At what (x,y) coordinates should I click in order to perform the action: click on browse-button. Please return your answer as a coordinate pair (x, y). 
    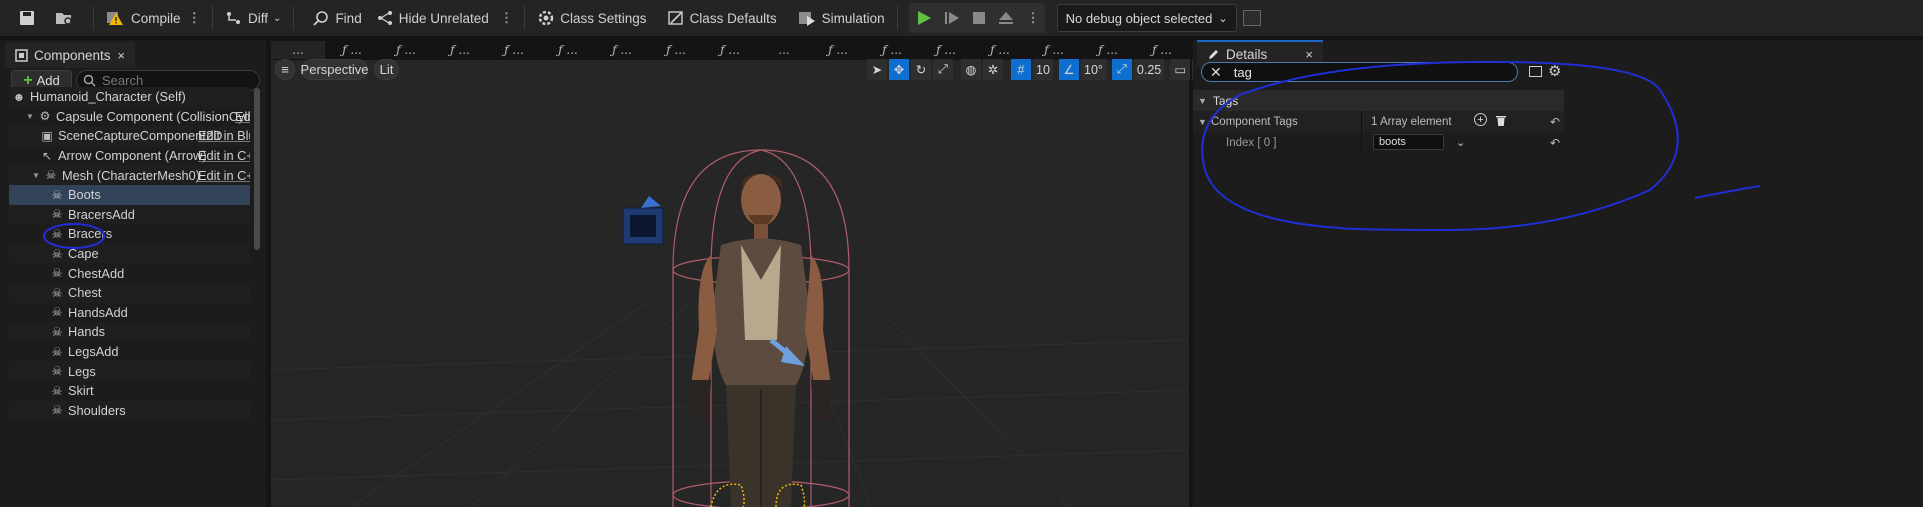
    Looking at the image, I should click on (67, 18).